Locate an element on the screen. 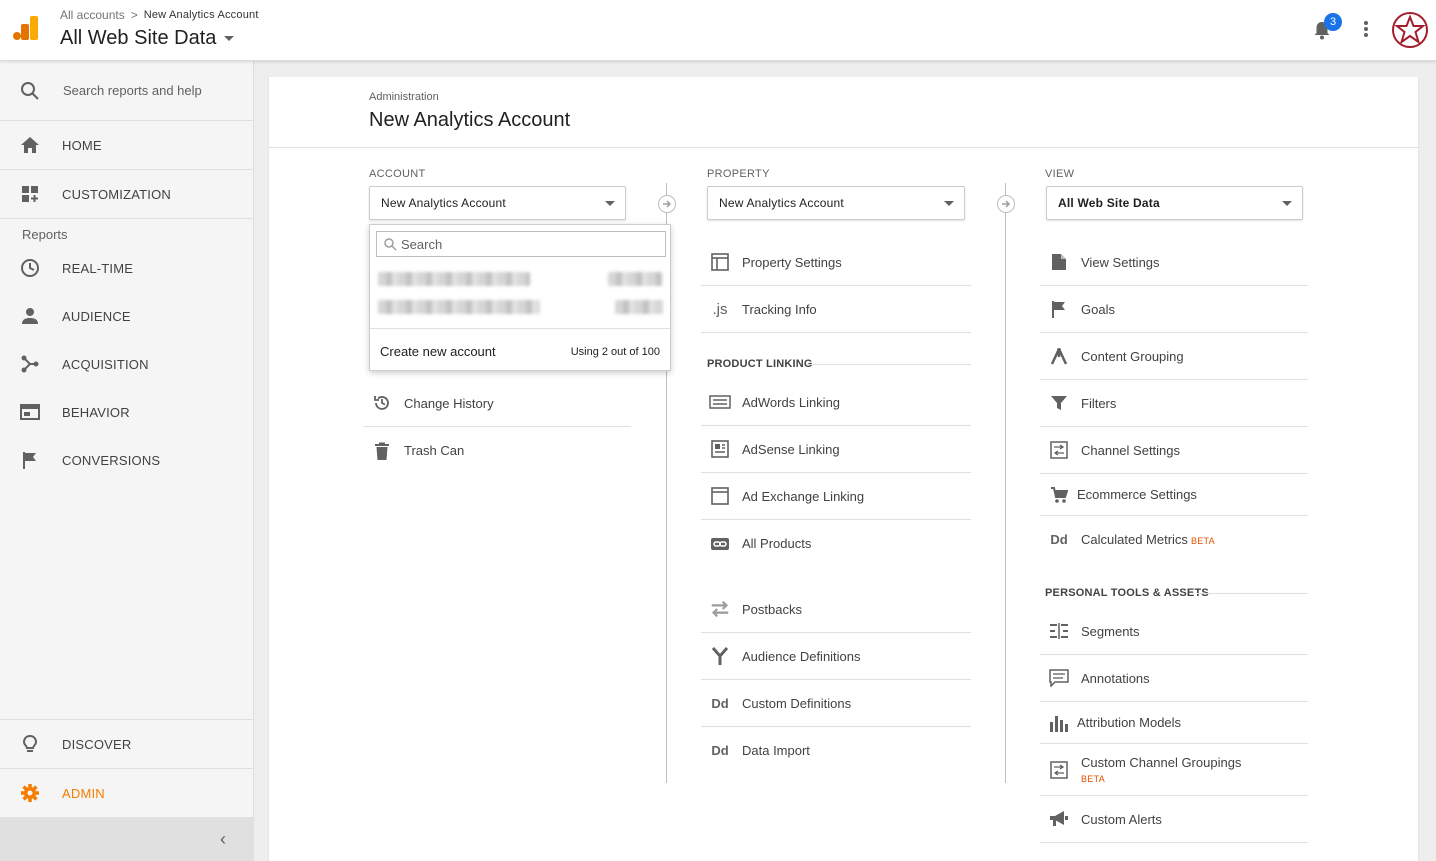  clock-icon is located at coordinates (30, 268).